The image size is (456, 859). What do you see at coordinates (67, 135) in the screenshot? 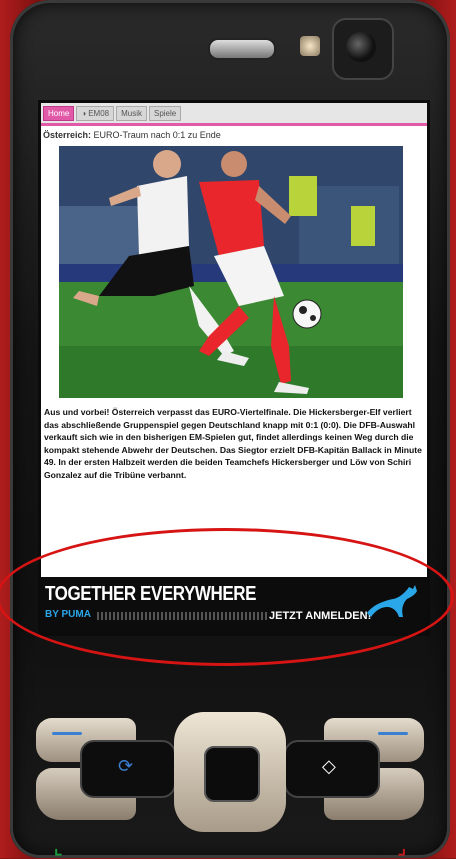
I see `headline-prefix: Österreich:` at bounding box center [67, 135].